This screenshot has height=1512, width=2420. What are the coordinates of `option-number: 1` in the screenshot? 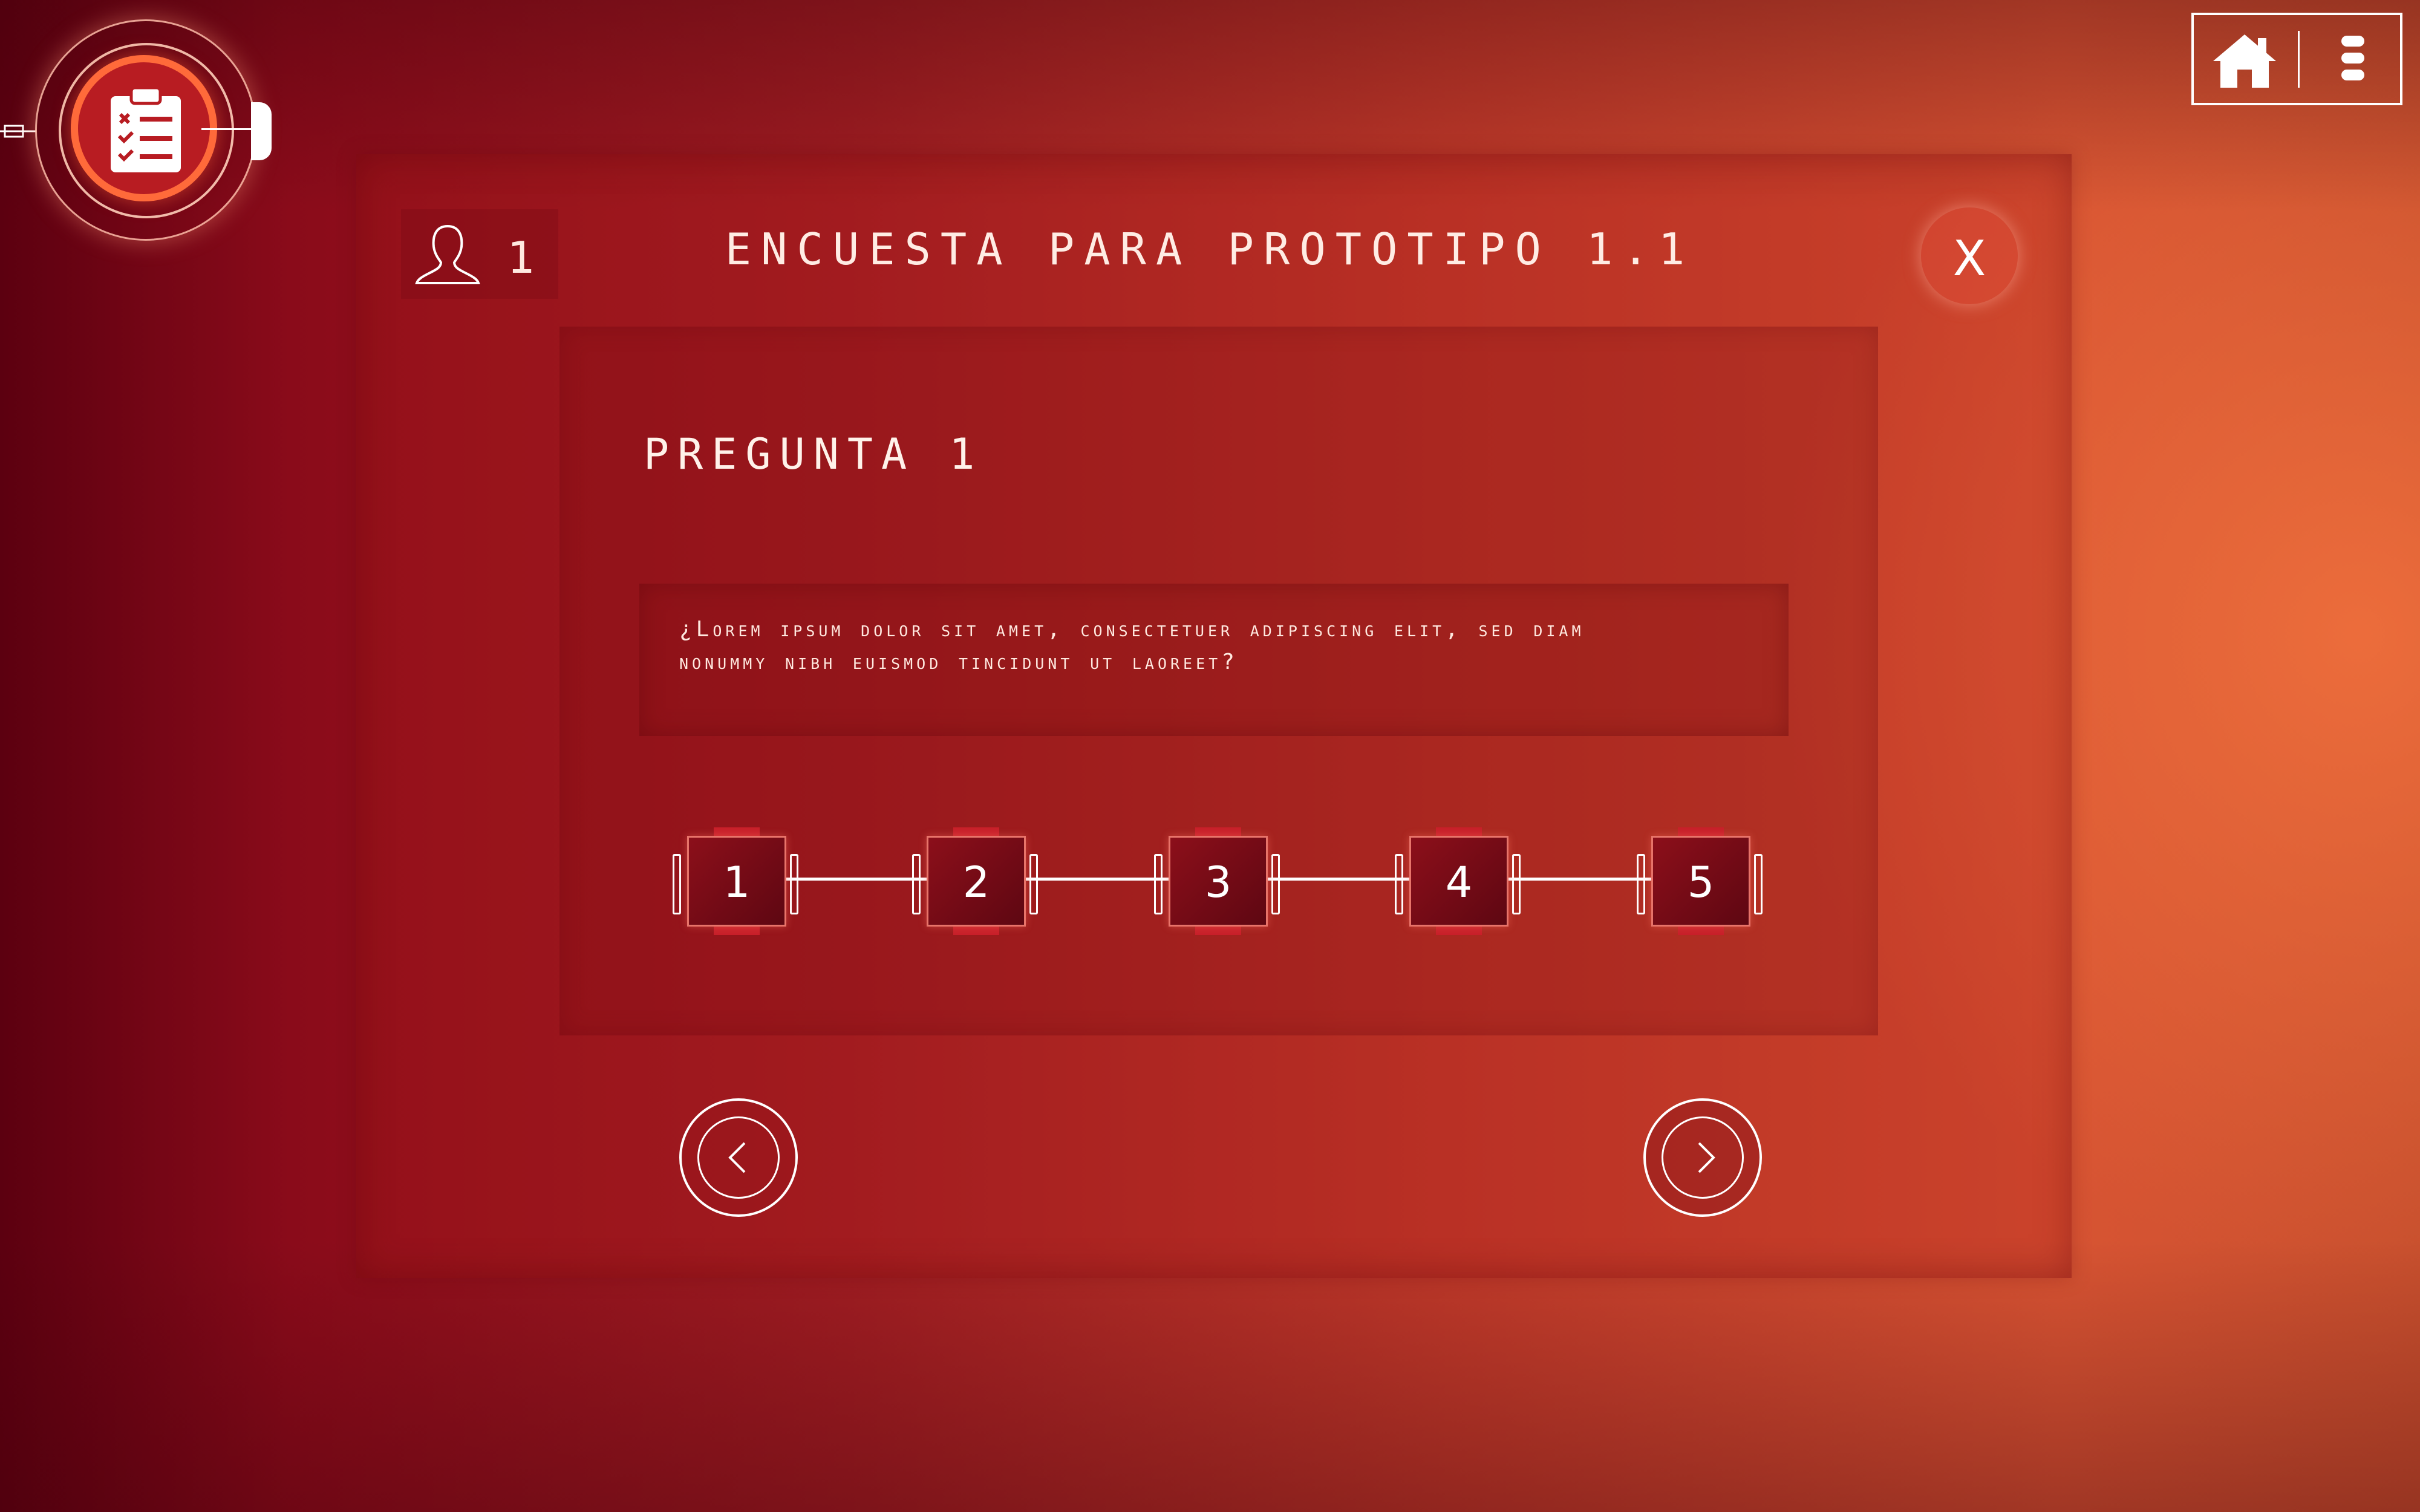 It's located at (737, 882).